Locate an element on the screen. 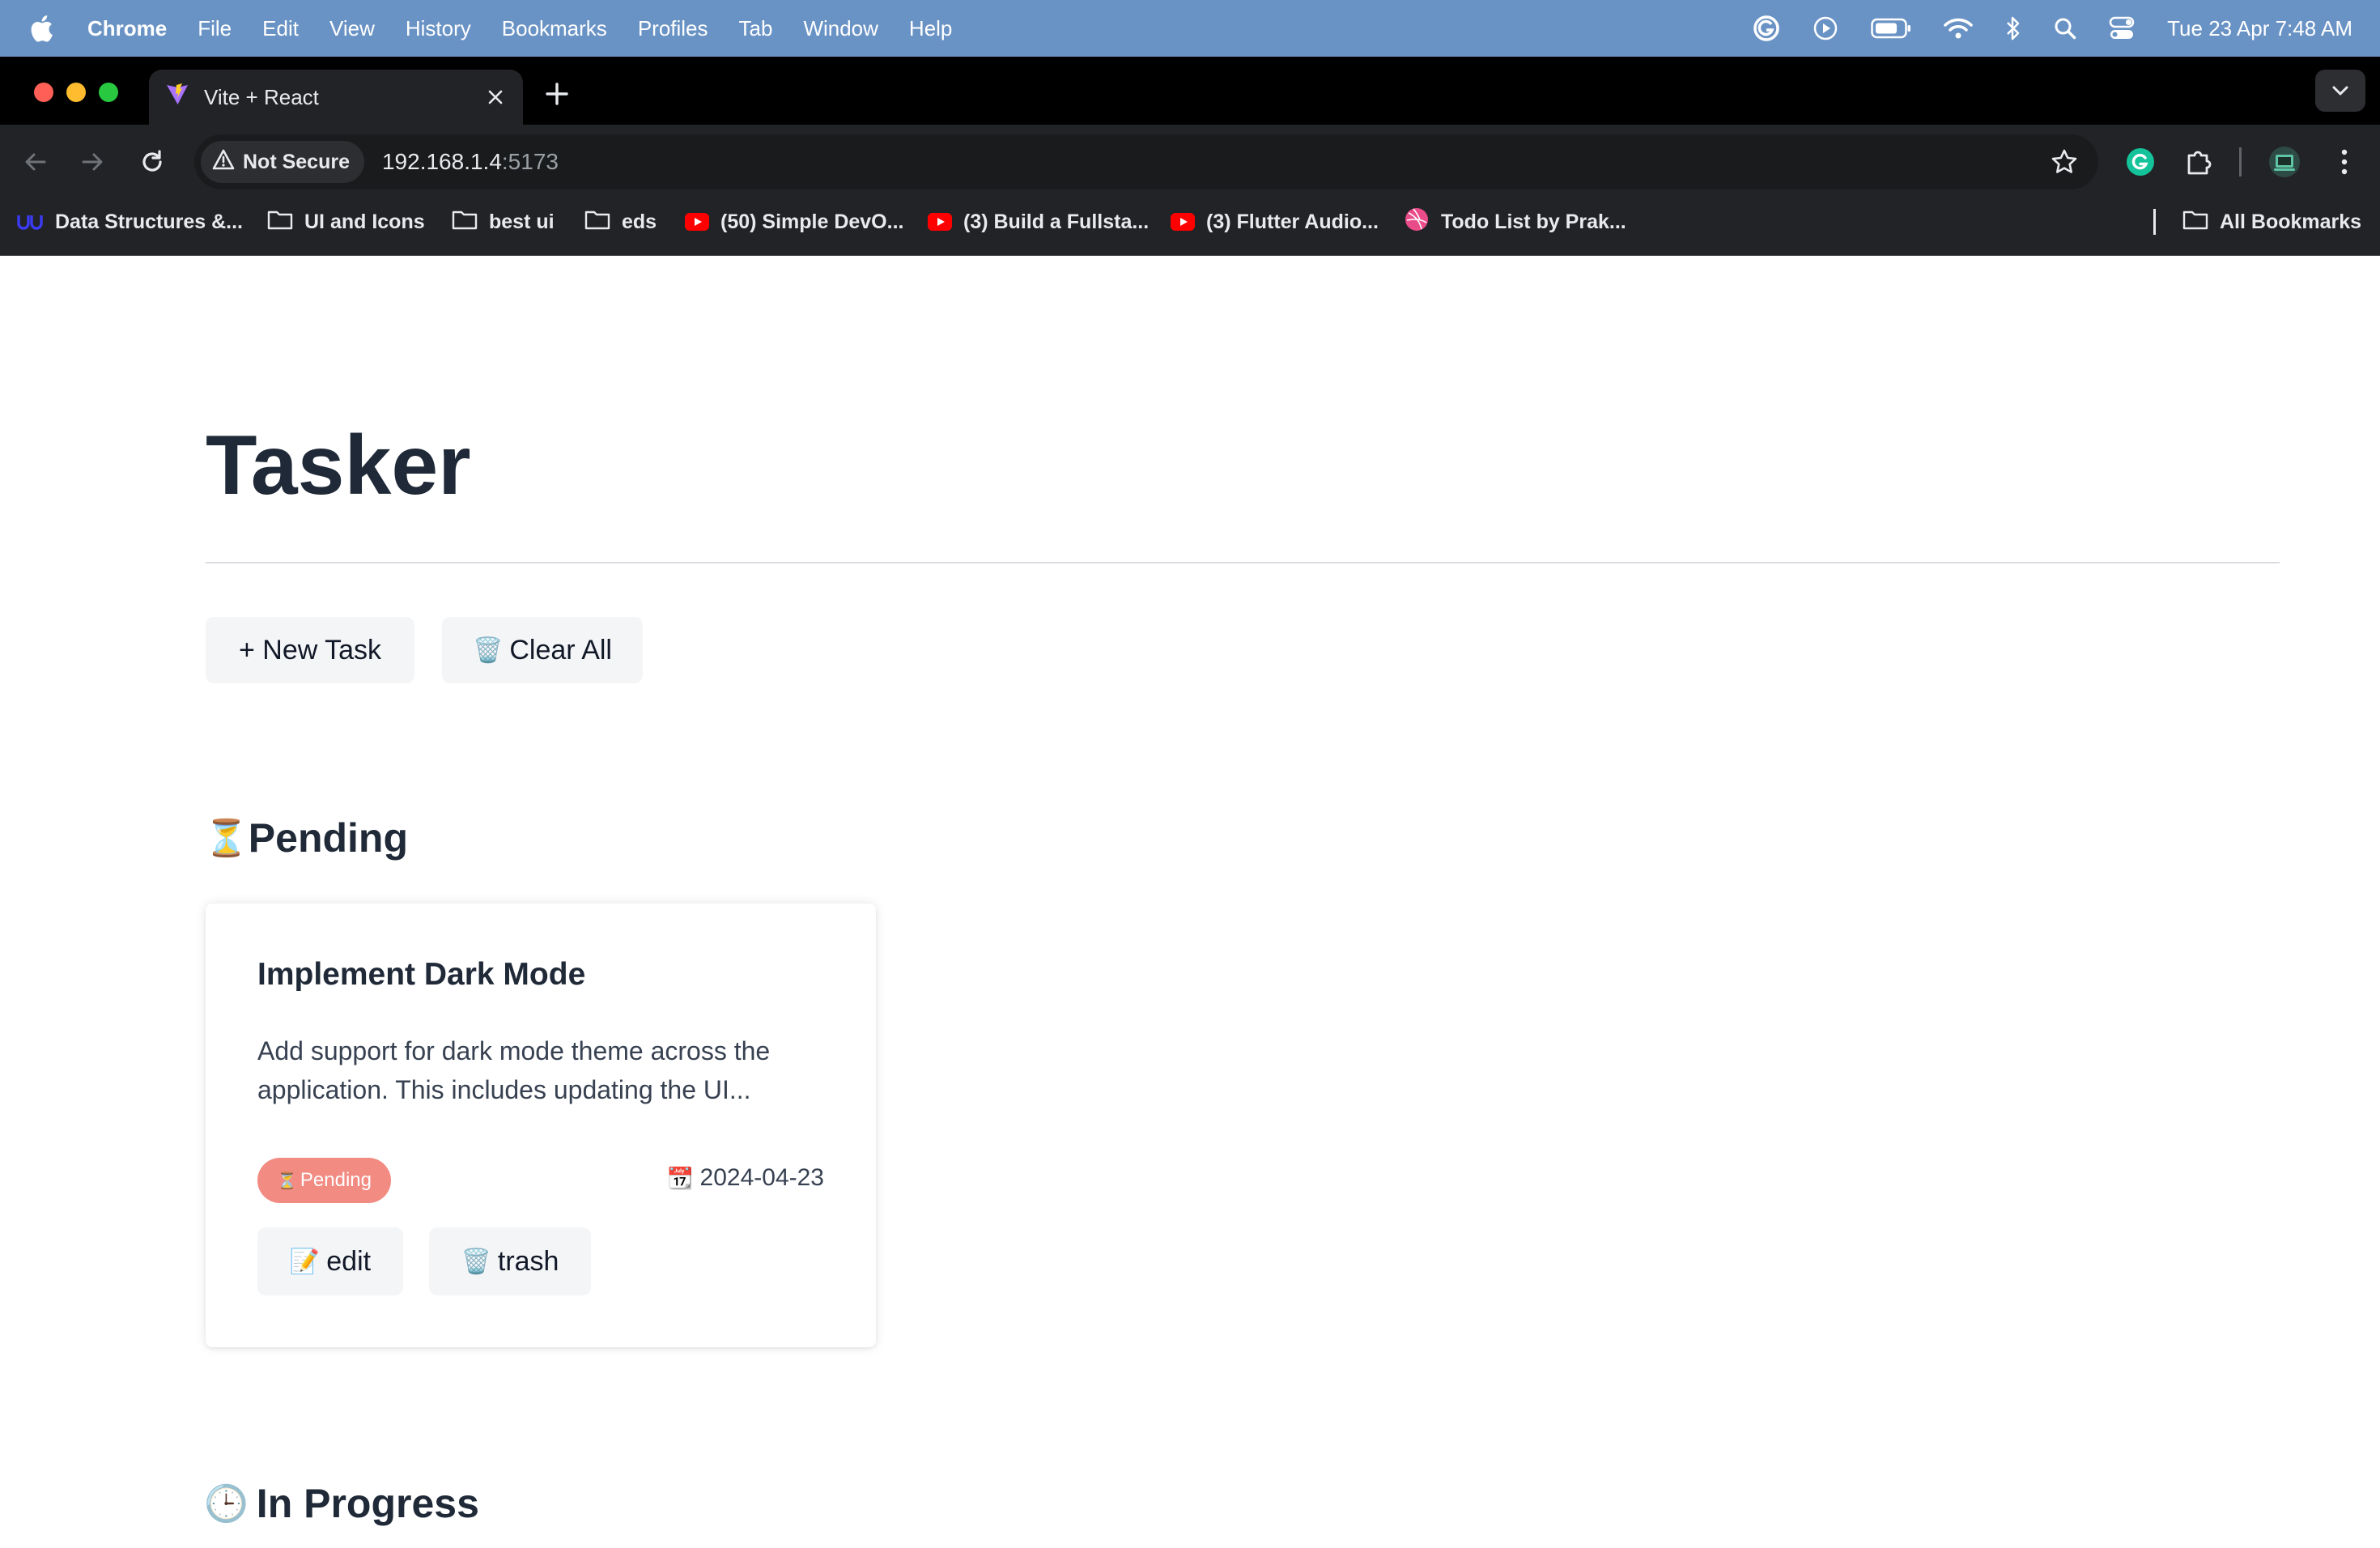 Image resolution: width=2380 pixels, height=1548 pixels. menu-bookmarks: Bookmarks is located at coordinates (554, 29).